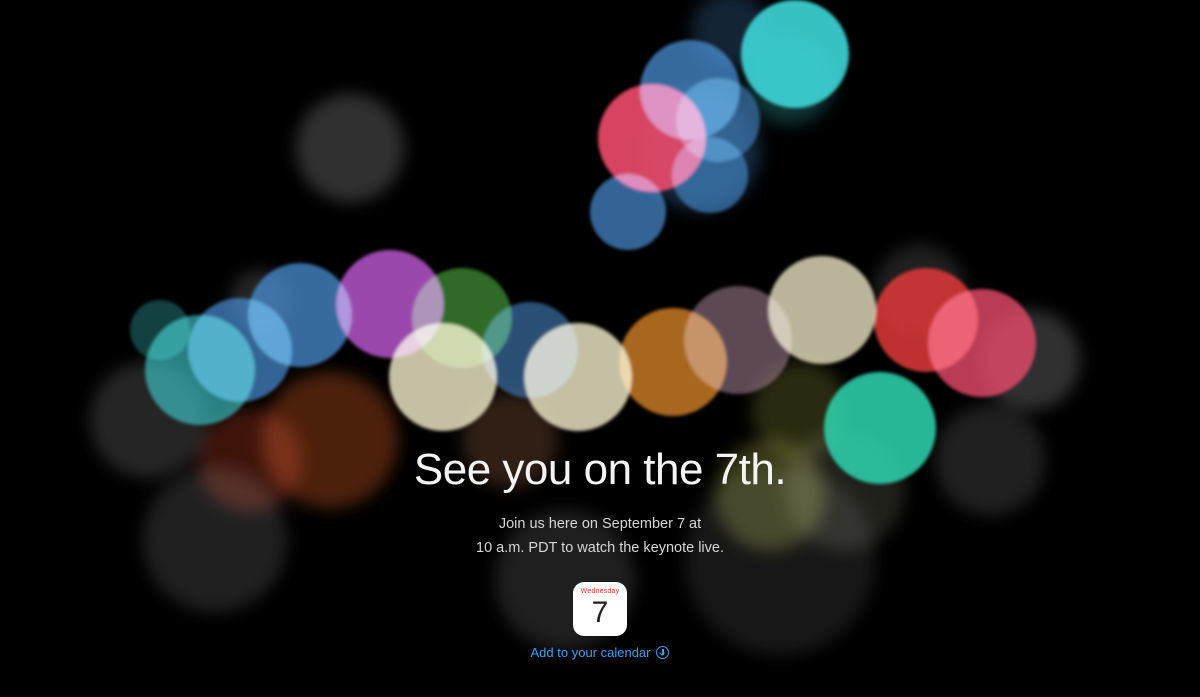 The image size is (1200, 697). What do you see at coordinates (600, 524) in the screenshot?
I see `event-description-line-1: Join us here on September 7 at` at bounding box center [600, 524].